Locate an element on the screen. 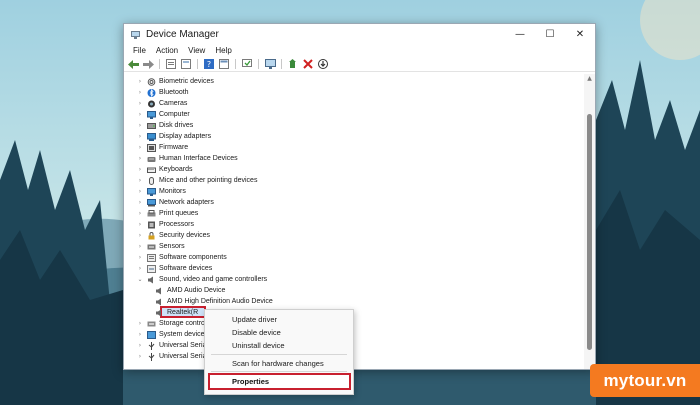 This screenshot has width=700, height=405. menu-view: View is located at coordinates (196, 50).